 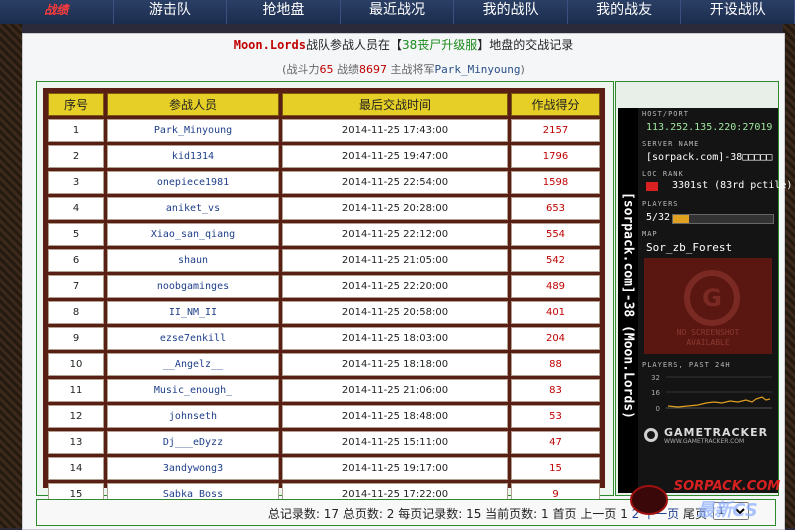 What do you see at coordinates (655, 393) in the screenshot?
I see `y-tick-16: 16` at bounding box center [655, 393].